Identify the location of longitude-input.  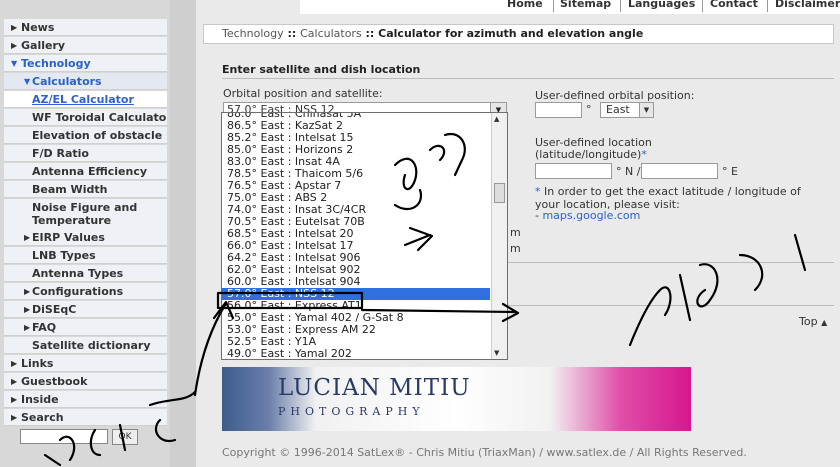
(679, 171).